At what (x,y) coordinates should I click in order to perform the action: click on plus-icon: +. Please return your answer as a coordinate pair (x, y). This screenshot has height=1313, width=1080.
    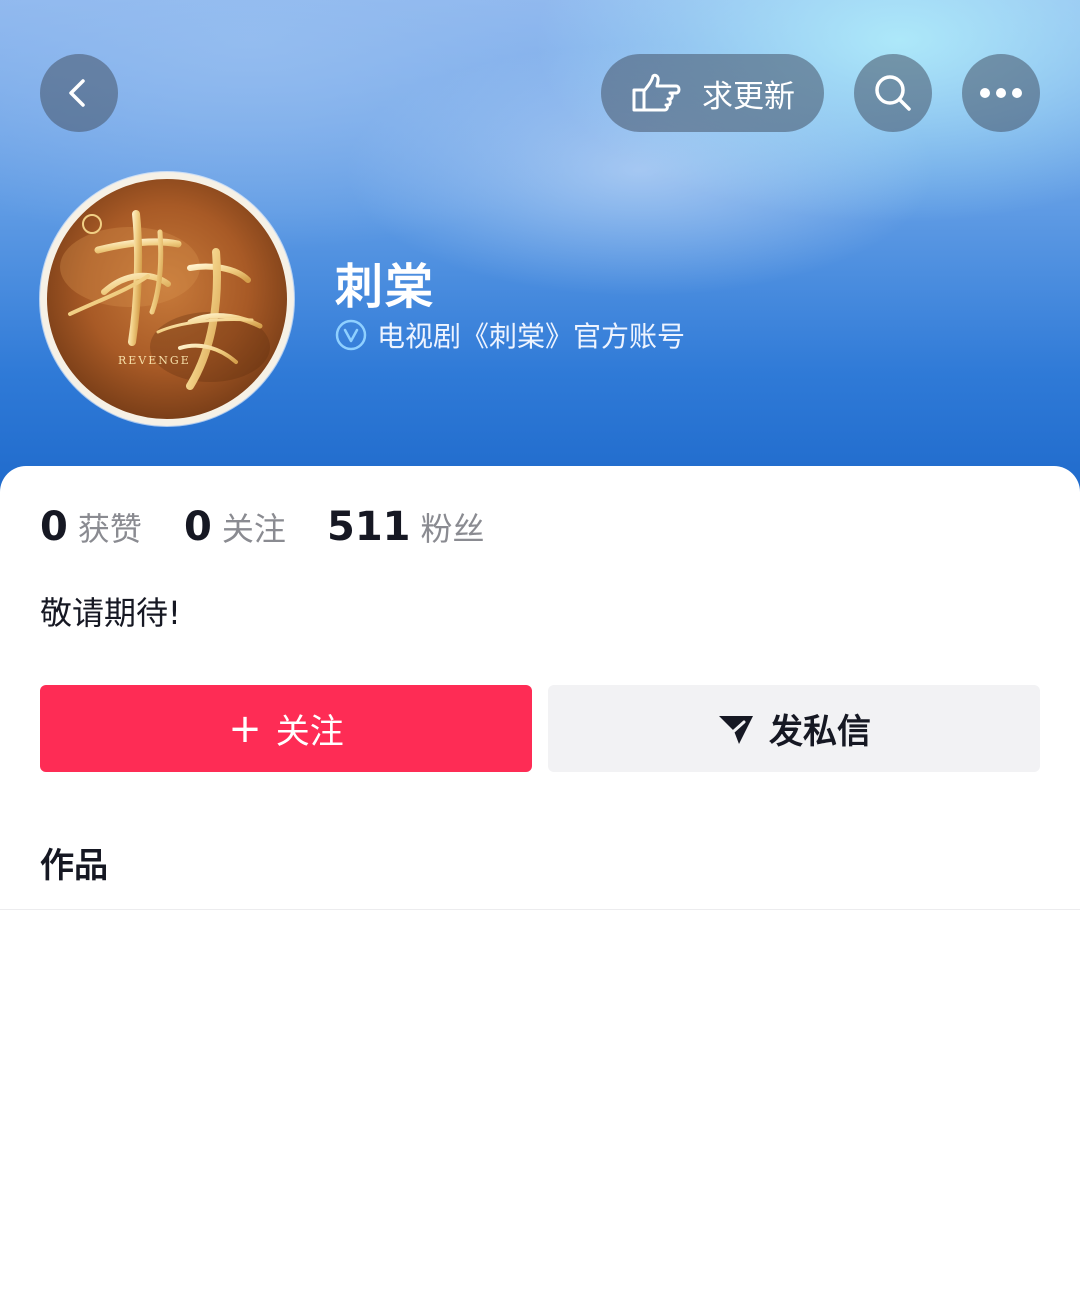
    Looking at the image, I should click on (245, 728).